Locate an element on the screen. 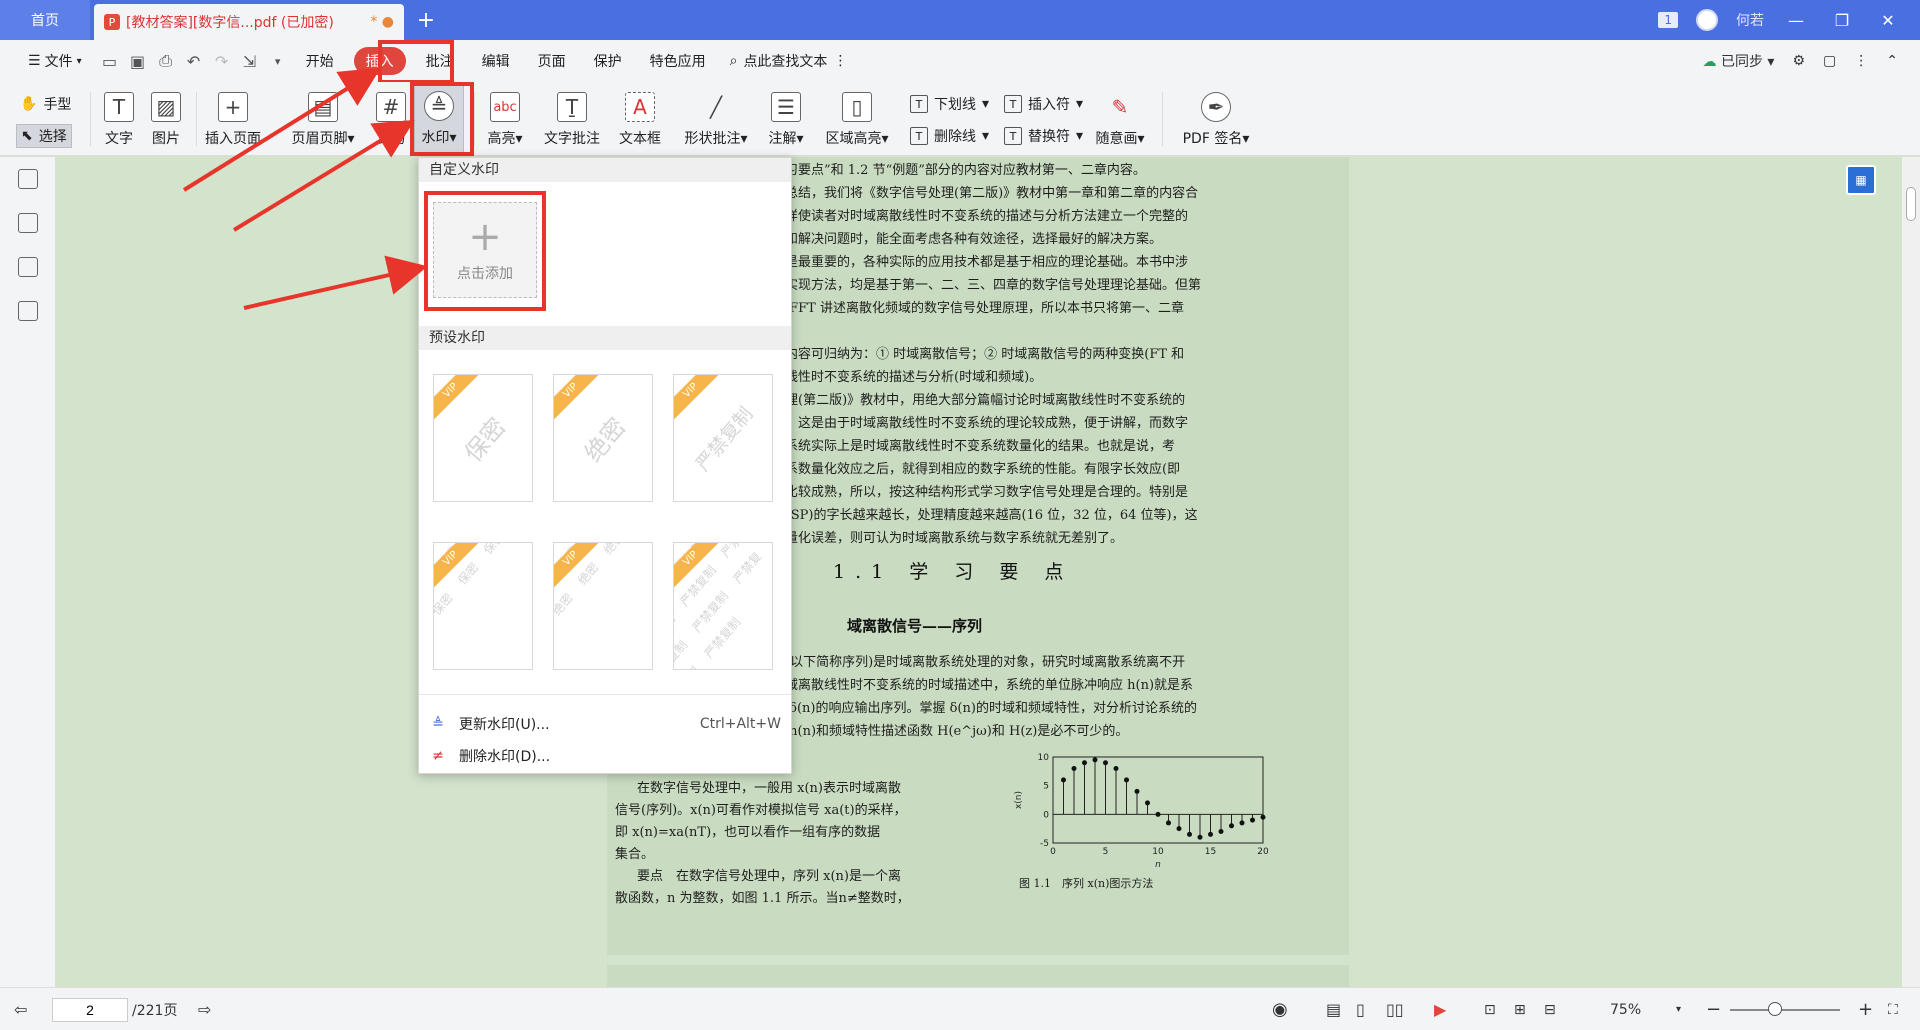 The image size is (1920, 1030). undo-icon: ↶ is located at coordinates (194, 61).